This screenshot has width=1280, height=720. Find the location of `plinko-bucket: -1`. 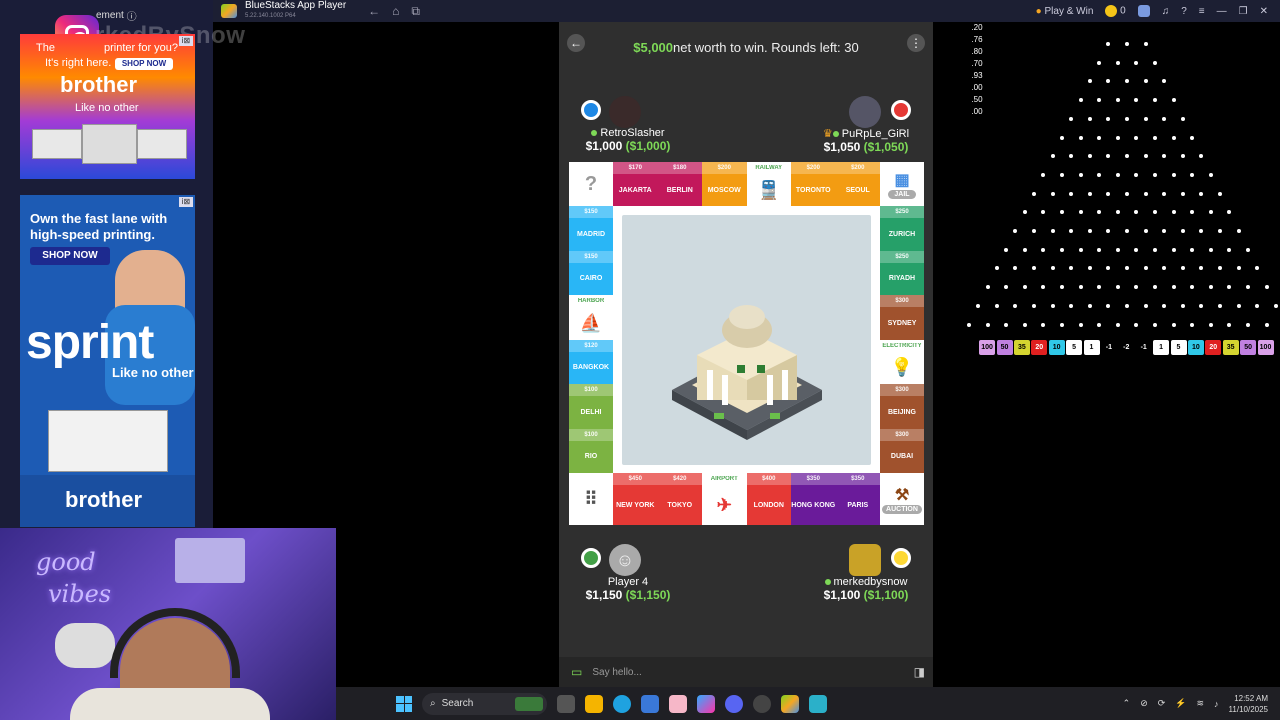

plinko-bucket: -1 is located at coordinates (1108, 347).